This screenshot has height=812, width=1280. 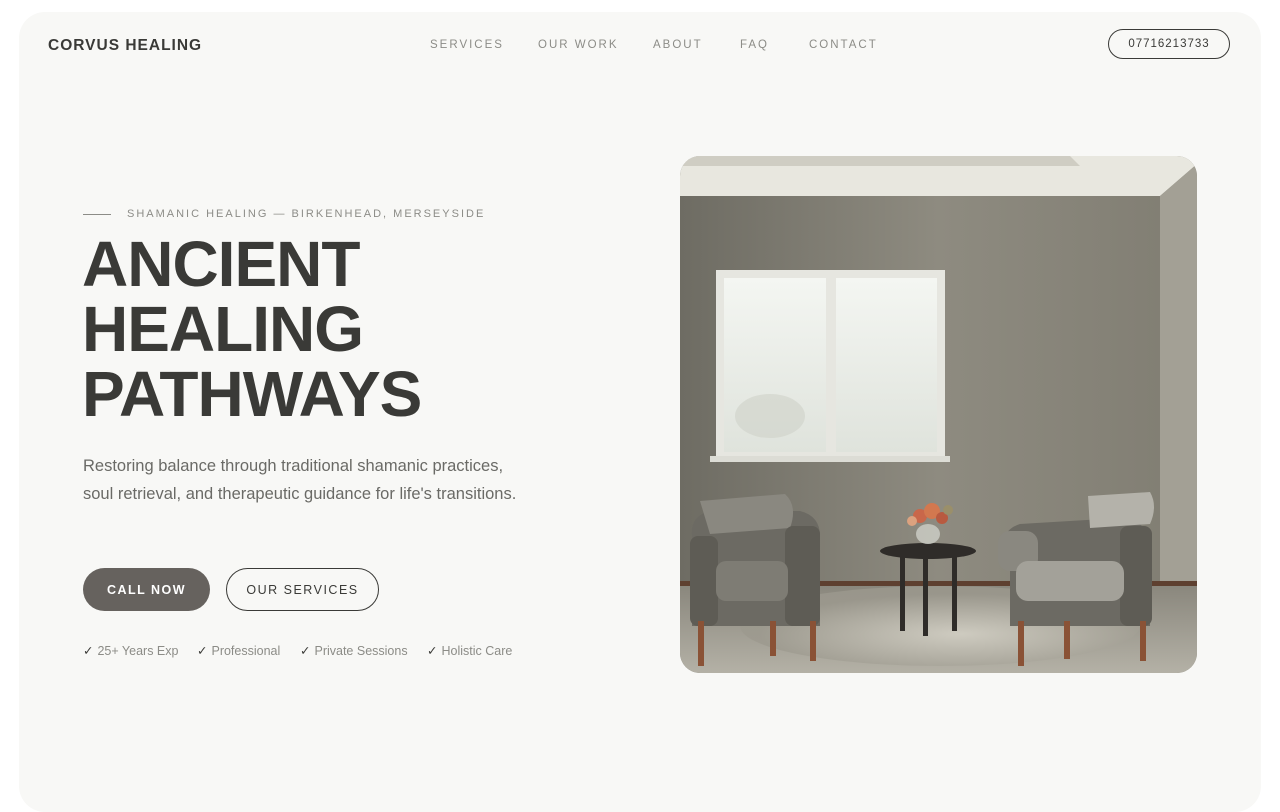 I want to click on nav-faq: FAQ, so click(x=754, y=45).